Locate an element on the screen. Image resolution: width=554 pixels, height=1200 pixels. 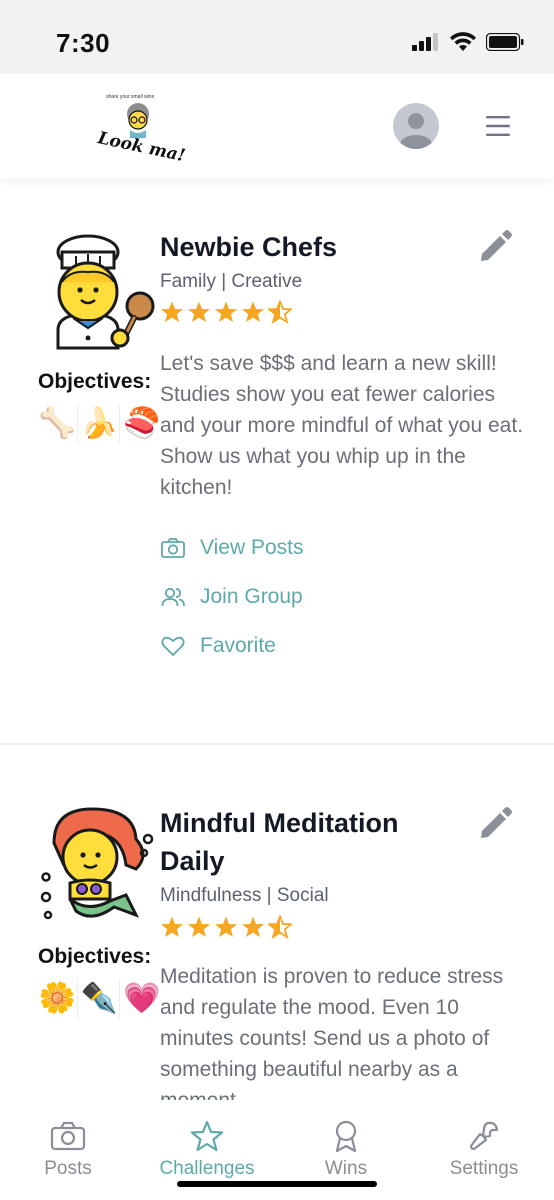
status-time: 7:30 is located at coordinates (83, 43).